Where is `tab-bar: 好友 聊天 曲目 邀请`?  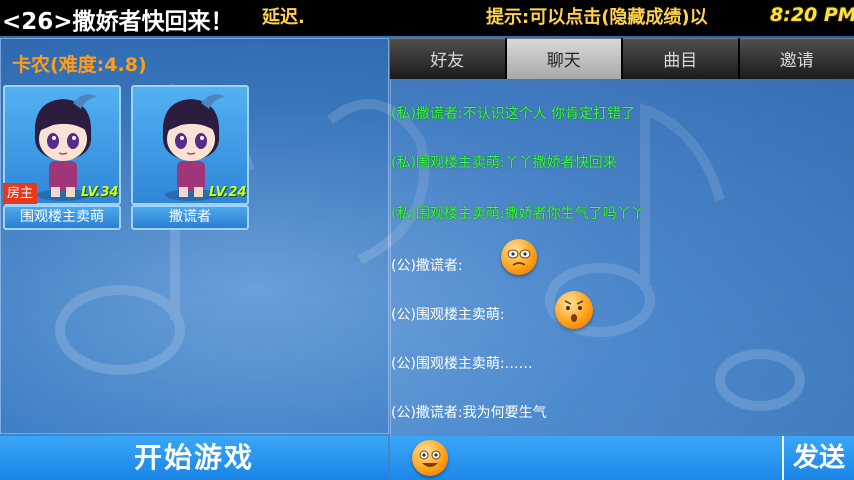 tab-bar: 好友 聊天 曲目 邀请 is located at coordinates (622, 58).